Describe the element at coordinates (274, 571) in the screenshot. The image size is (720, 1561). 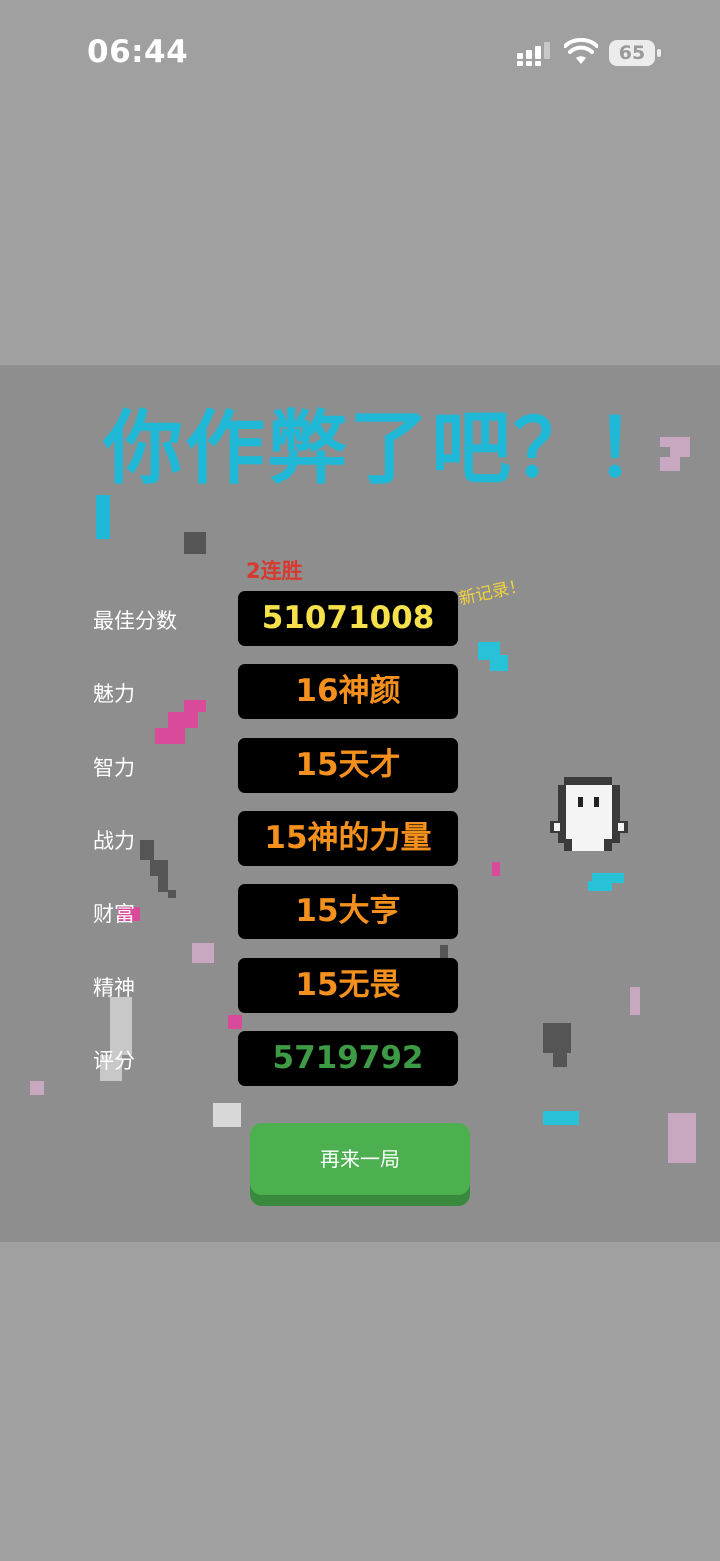
I see `win-streak-label: 2连胜` at that location.